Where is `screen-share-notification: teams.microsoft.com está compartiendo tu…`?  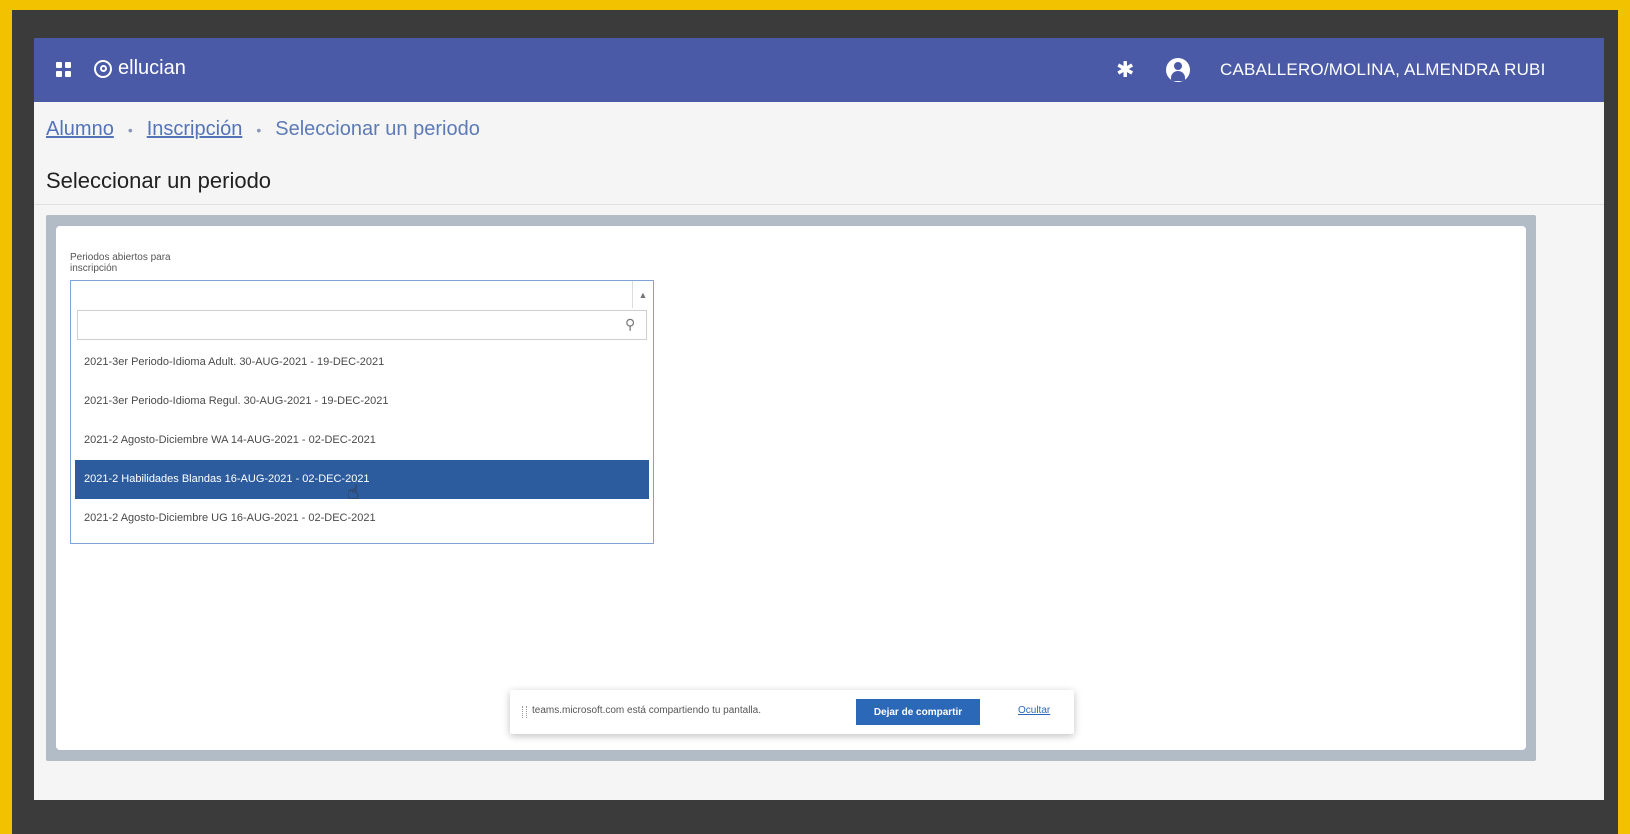 screen-share-notification: teams.microsoft.com está compartiendo tu… is located at coordinates (792, 712).